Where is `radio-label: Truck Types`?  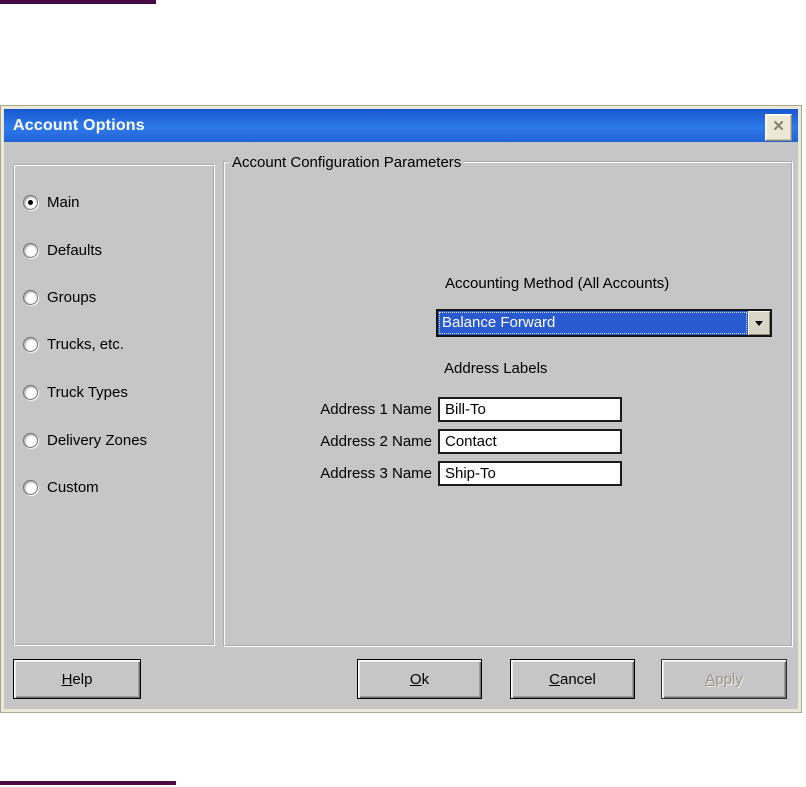
radio-label: Truck Types is located at coordinates (87, 392).